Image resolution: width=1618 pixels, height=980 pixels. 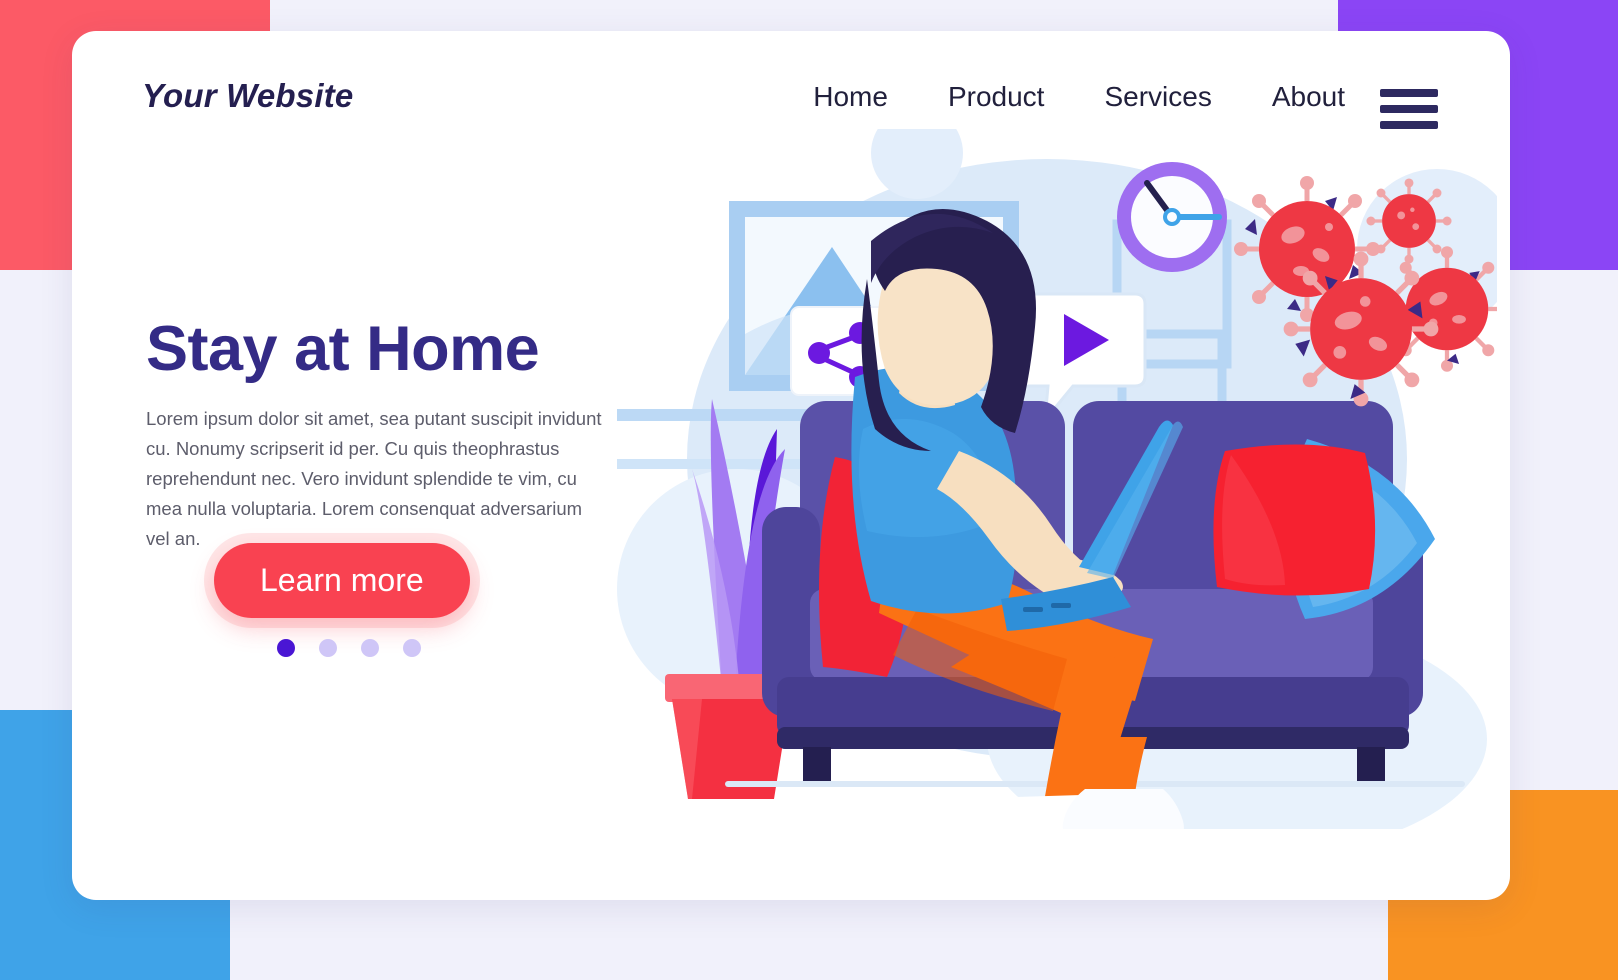 What do you see at coordinates (1172, 217) in the screenshot?
I see `wall-clock-icon` at bounding box center [1172, 217].